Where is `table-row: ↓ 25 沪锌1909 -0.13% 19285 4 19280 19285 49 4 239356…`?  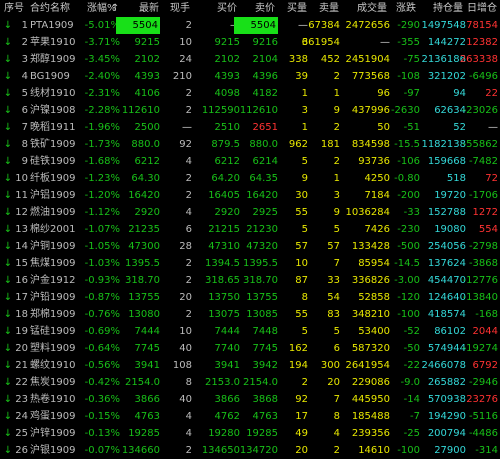
table-row: ↓ 25 沪锌1909 -0.13% 19285 4 19280 19285 49 4 239356… is located at coordinates (250, 433).